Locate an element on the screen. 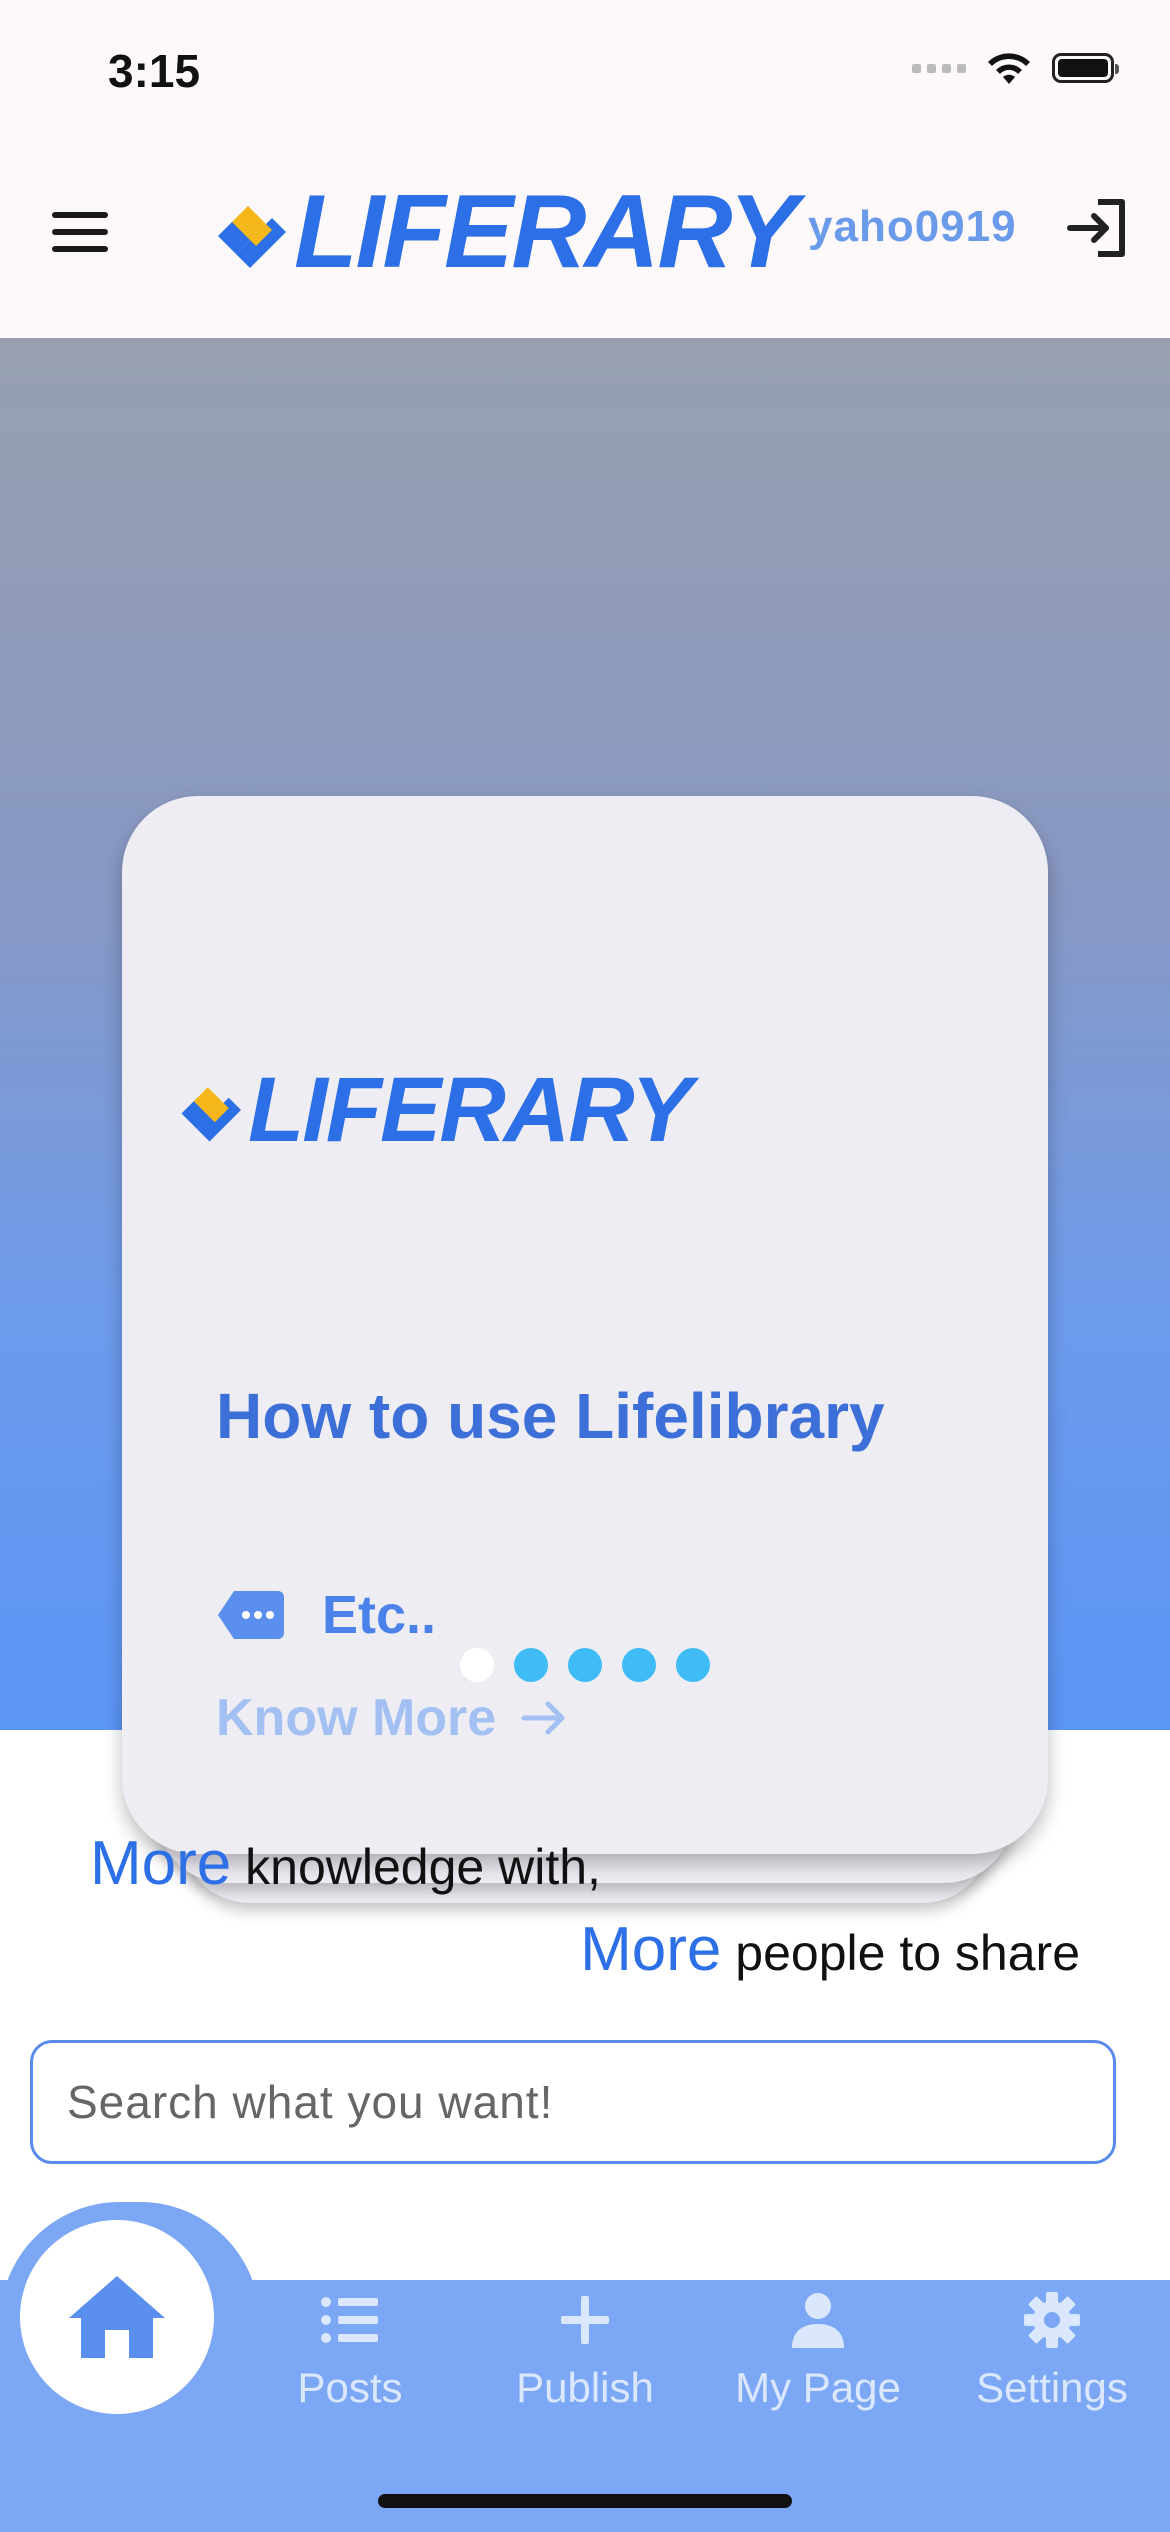 This screenshot has height=2532, width=1170. know-more-link: Know More is located at coordinates (392, 1718).